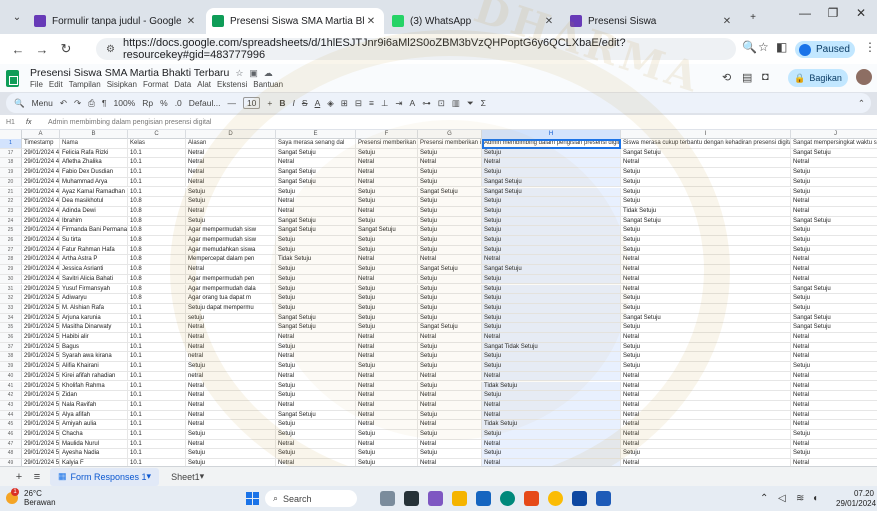 The width and height of the screenshot is (877, 511). Describe the element at coordinates (870, 47) in the screenshot. I see `browser-menu-icon: ⋮` at that location.